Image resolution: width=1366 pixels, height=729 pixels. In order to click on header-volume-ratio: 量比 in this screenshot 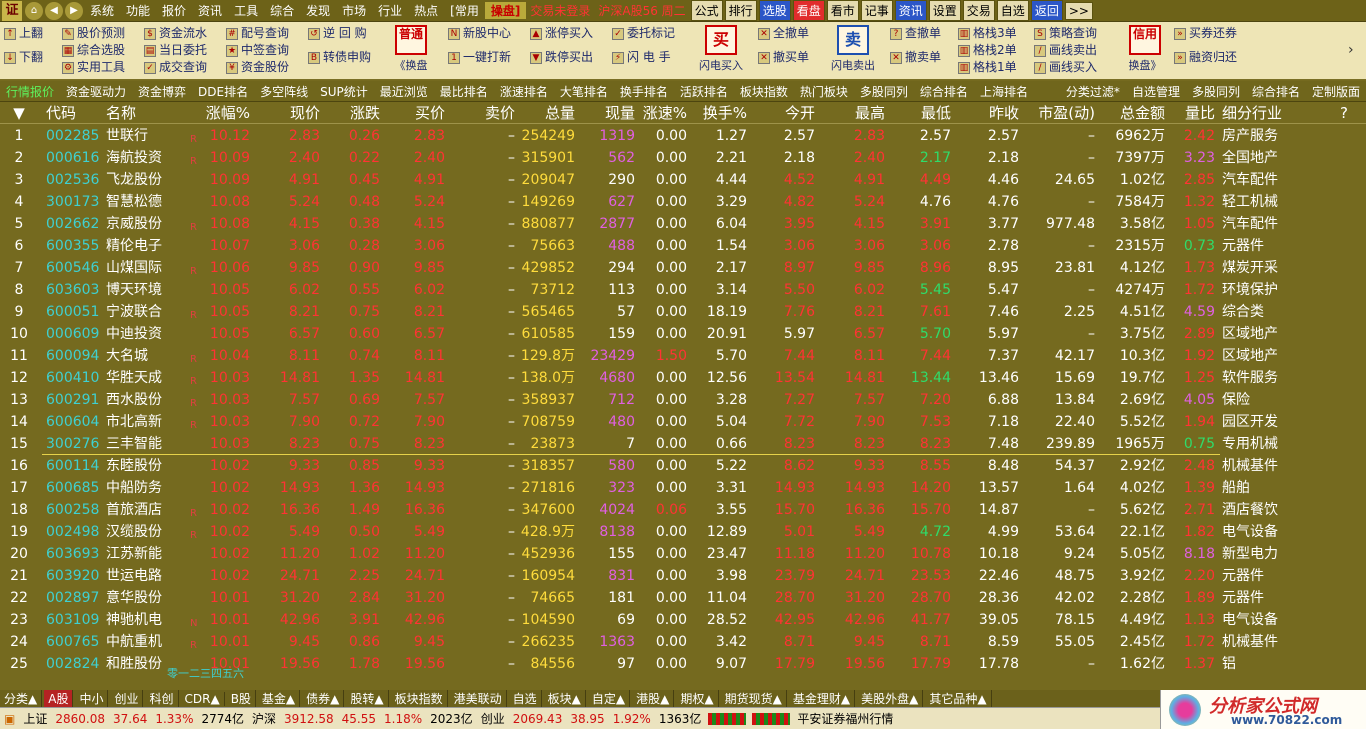, I will do `click(1190, 113)`.